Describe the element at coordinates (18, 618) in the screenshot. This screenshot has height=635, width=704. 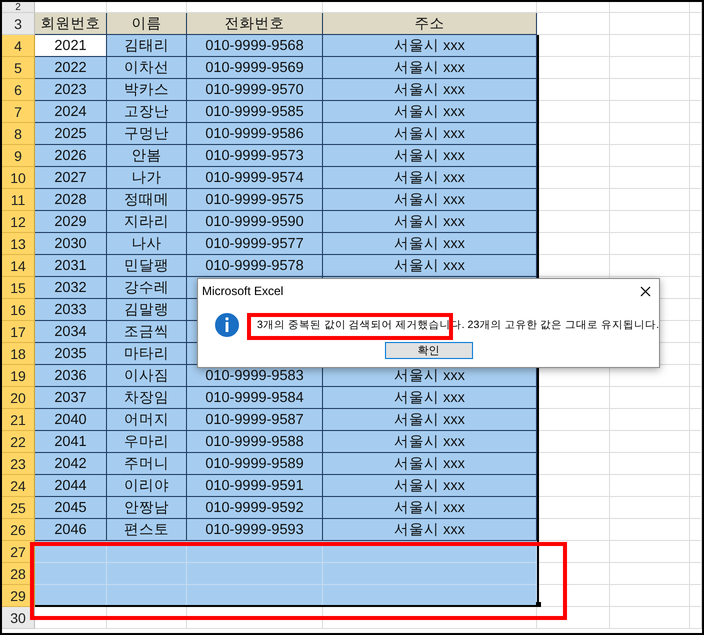
I see `row-number: 30` at that location.